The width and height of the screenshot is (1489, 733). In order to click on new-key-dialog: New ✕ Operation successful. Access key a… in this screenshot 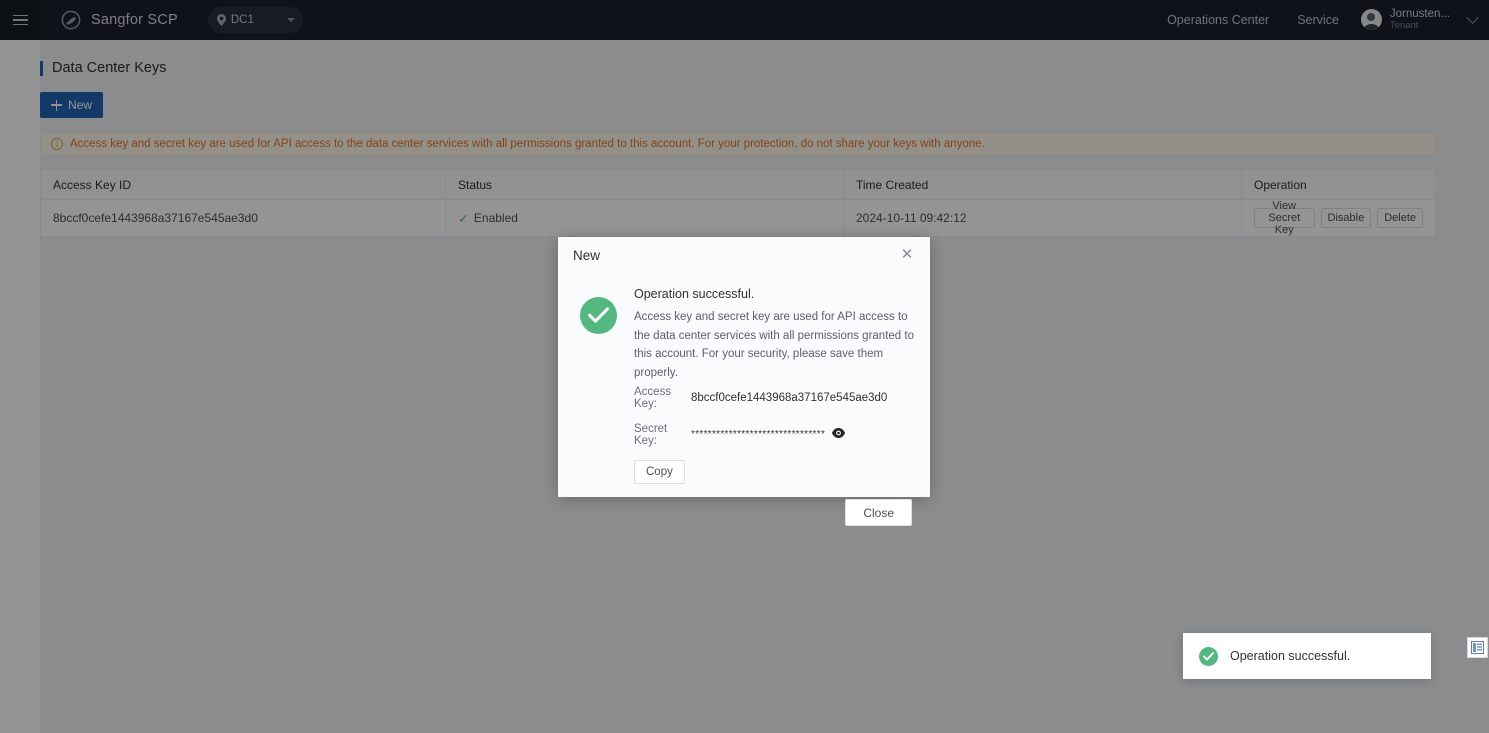, I will do `click(744, 381)`.